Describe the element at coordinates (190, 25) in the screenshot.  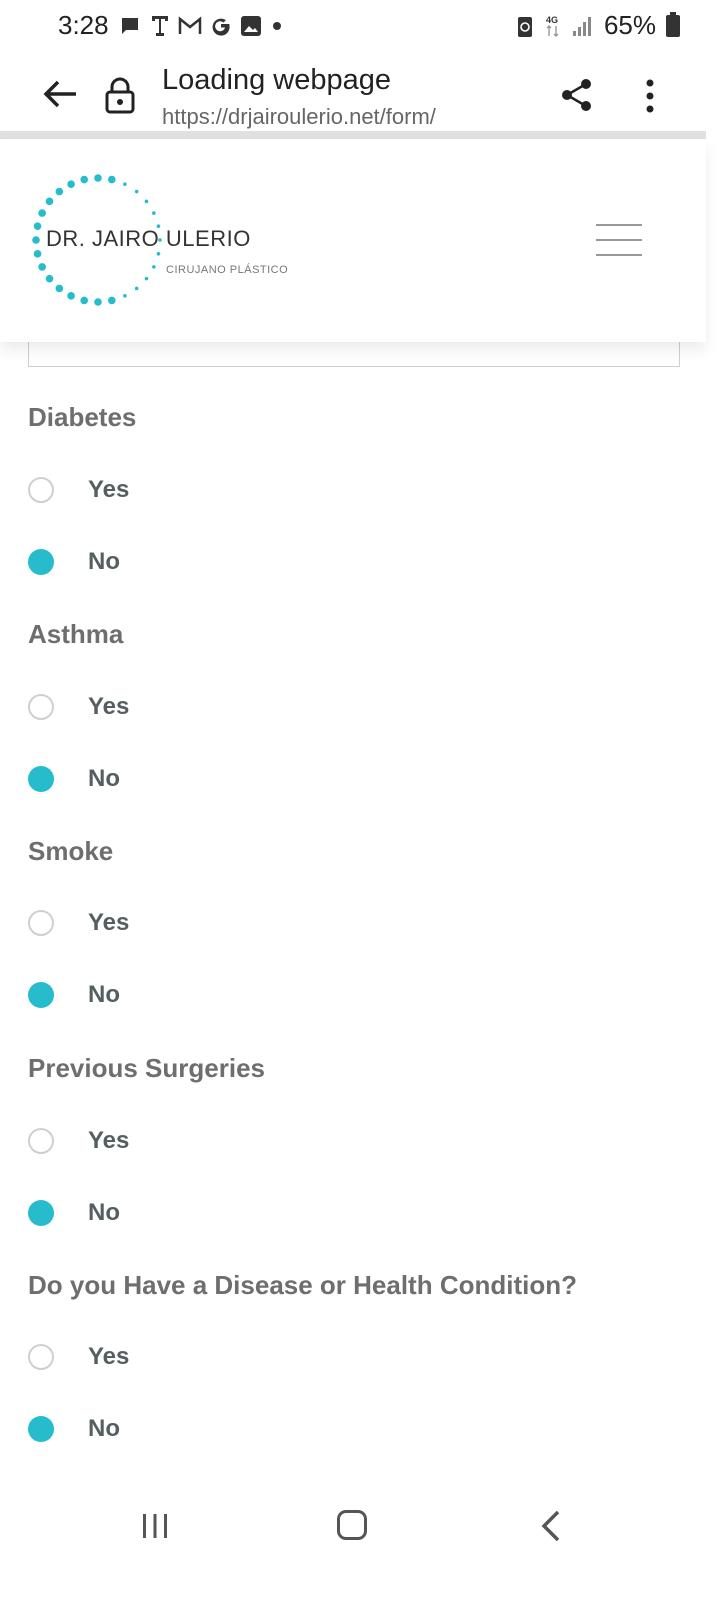
I see `gmail-icon` at that location.